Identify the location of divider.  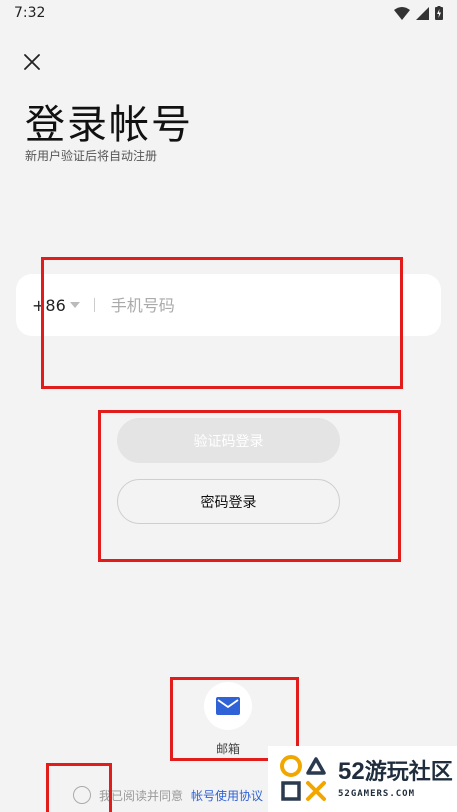
(94, 305).